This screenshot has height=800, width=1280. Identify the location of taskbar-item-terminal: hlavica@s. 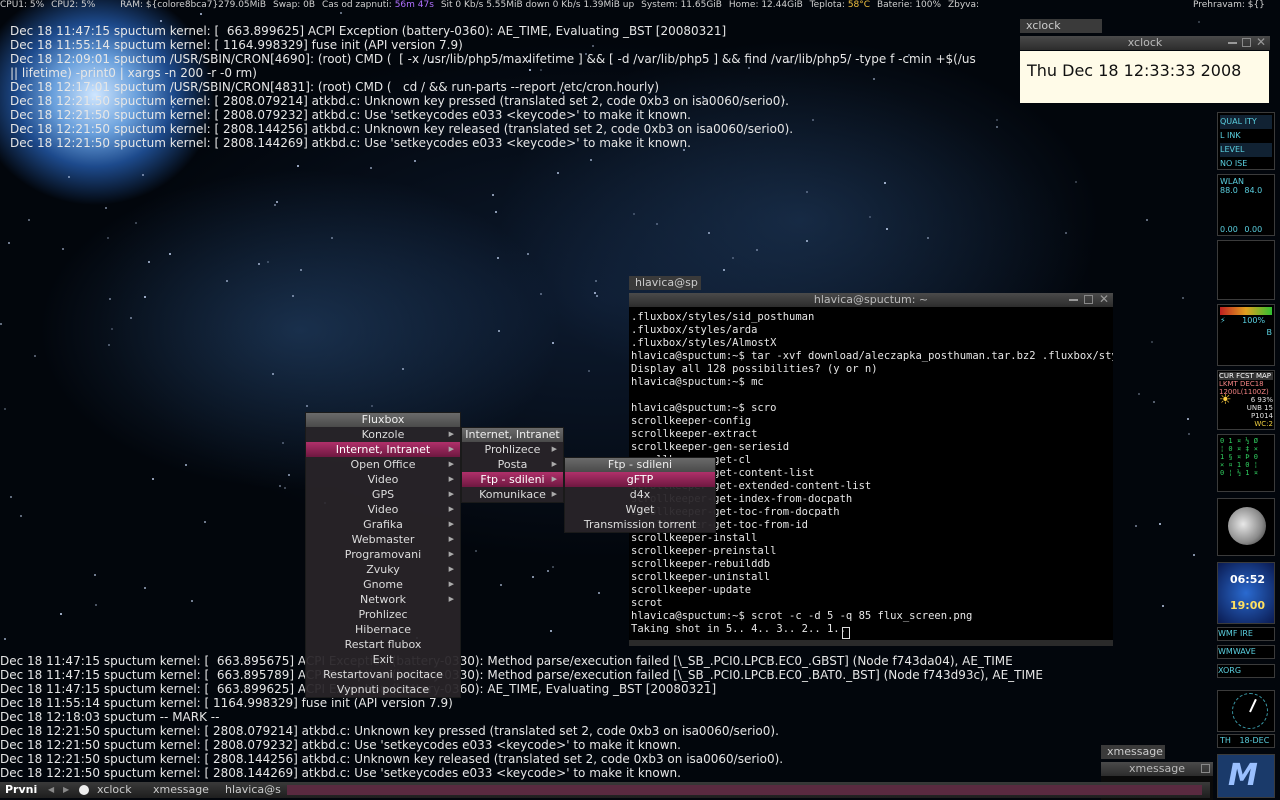
(253, 790).